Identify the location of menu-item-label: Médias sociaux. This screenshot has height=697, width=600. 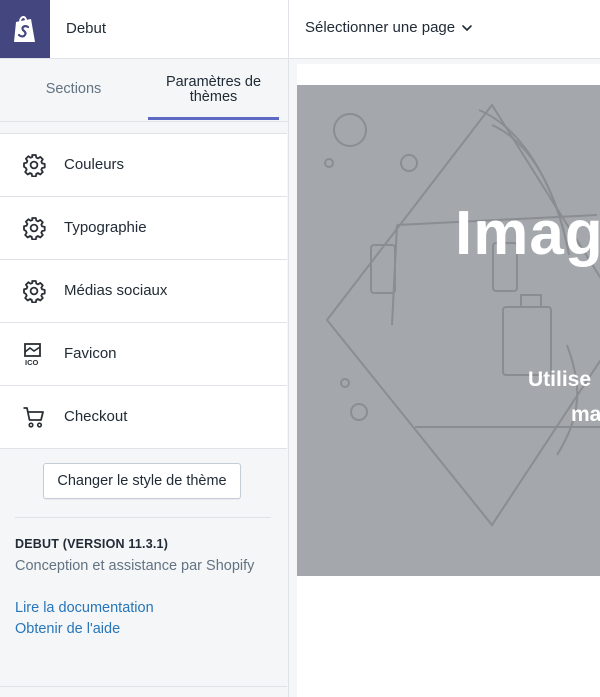
(116, 290).